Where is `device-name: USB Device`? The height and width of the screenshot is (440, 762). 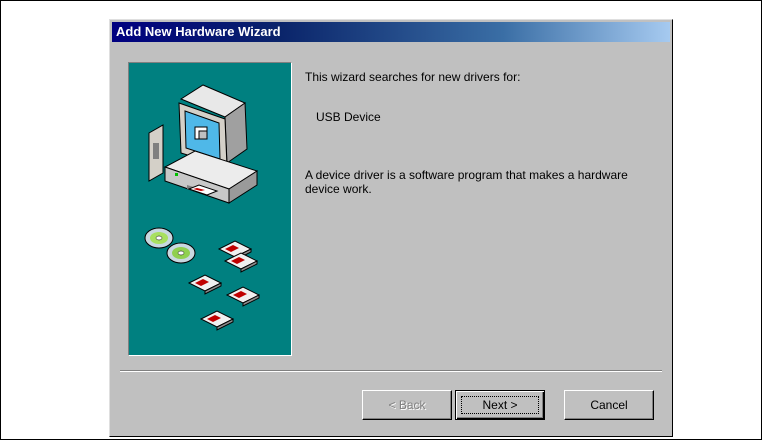
device-name: USB Device is located at coordinates (348, 117).